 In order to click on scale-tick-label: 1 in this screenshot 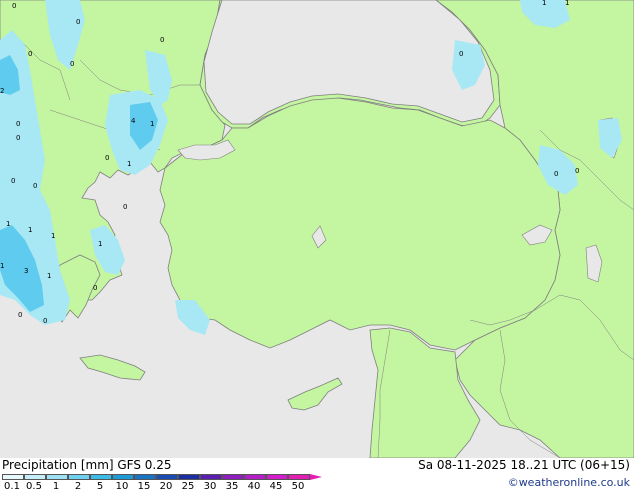, I will do `click(56, 486)`.